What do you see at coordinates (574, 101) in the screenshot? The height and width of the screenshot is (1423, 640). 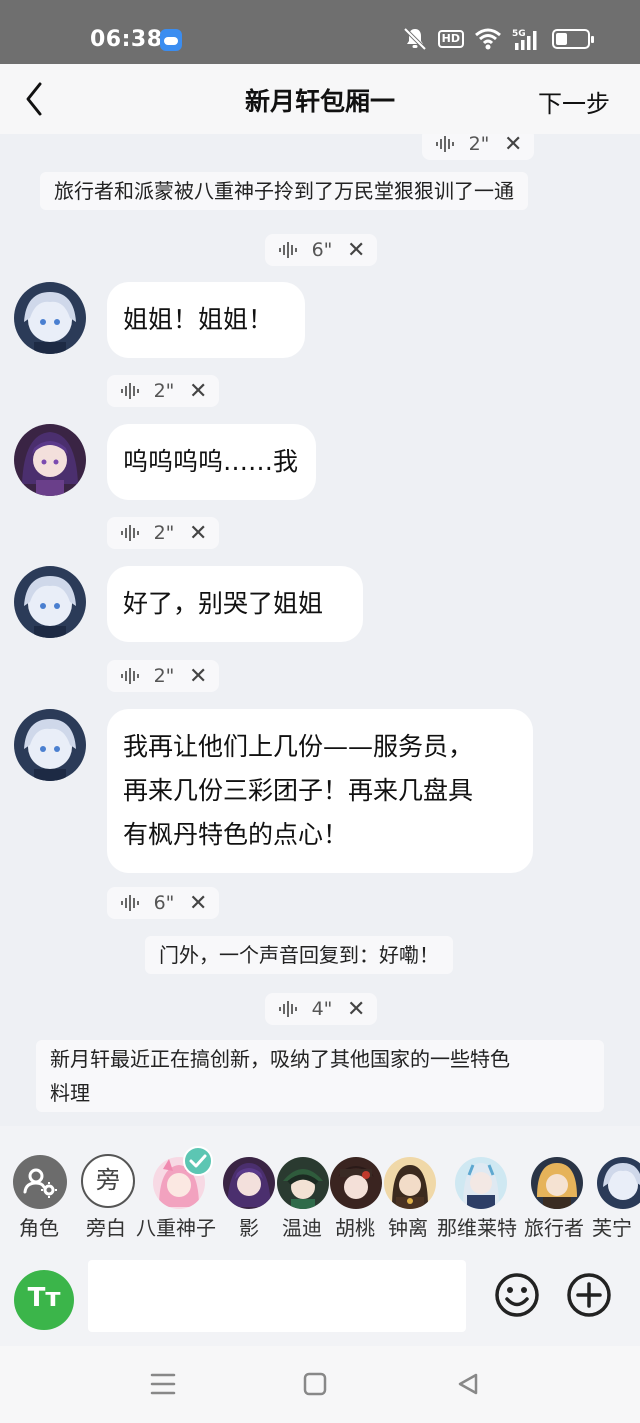 I see `next-step-button: 下一步` at bounding box center [574, 101].